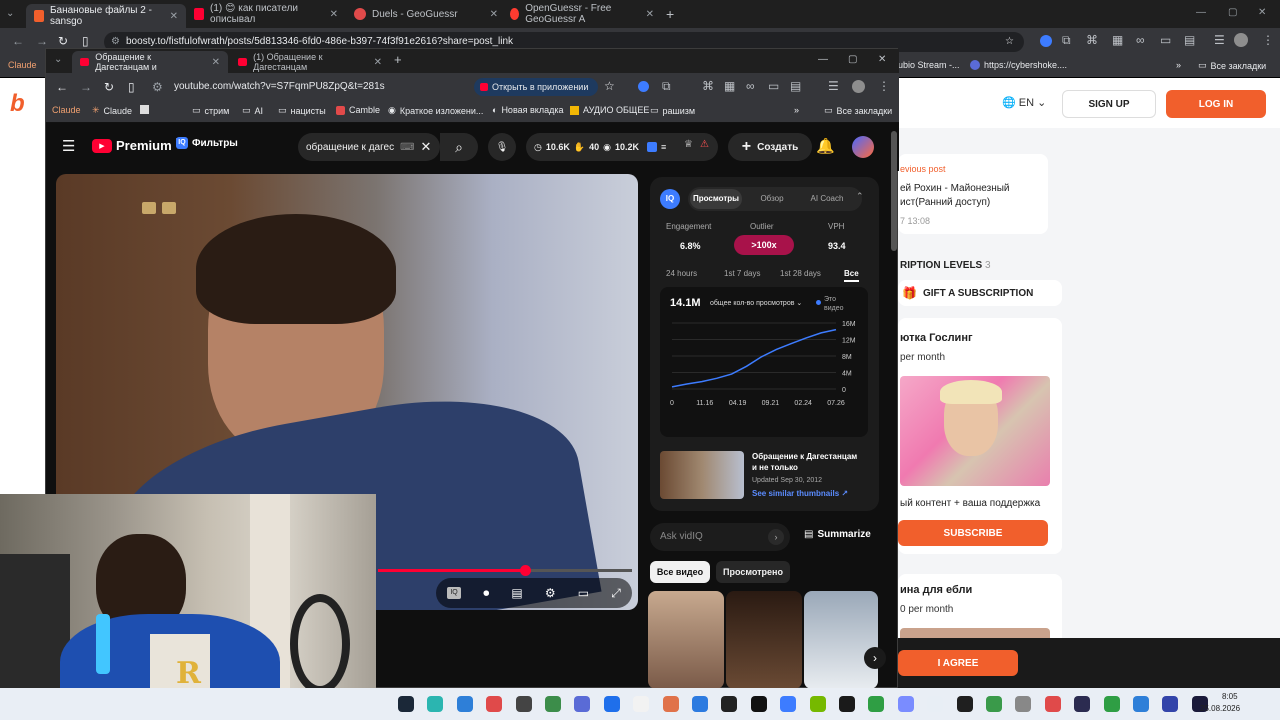 Image resolution: width=1280 pixels, height=720 pixels. I want to click on period-28d: 1st 28 days, so click(800, 273).